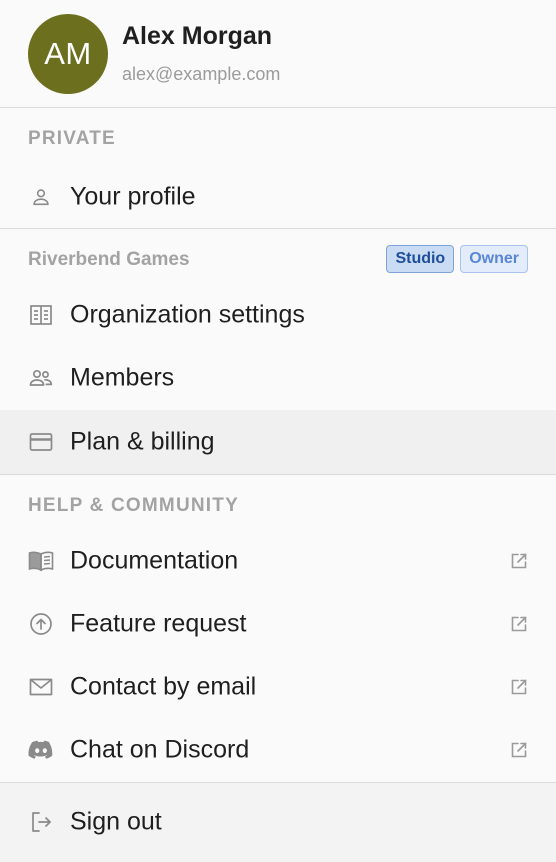  What do you see at coordinates (122, 377) in the screenshot?
I see `menu-item-label: Members` at bounding box center [122, 377].